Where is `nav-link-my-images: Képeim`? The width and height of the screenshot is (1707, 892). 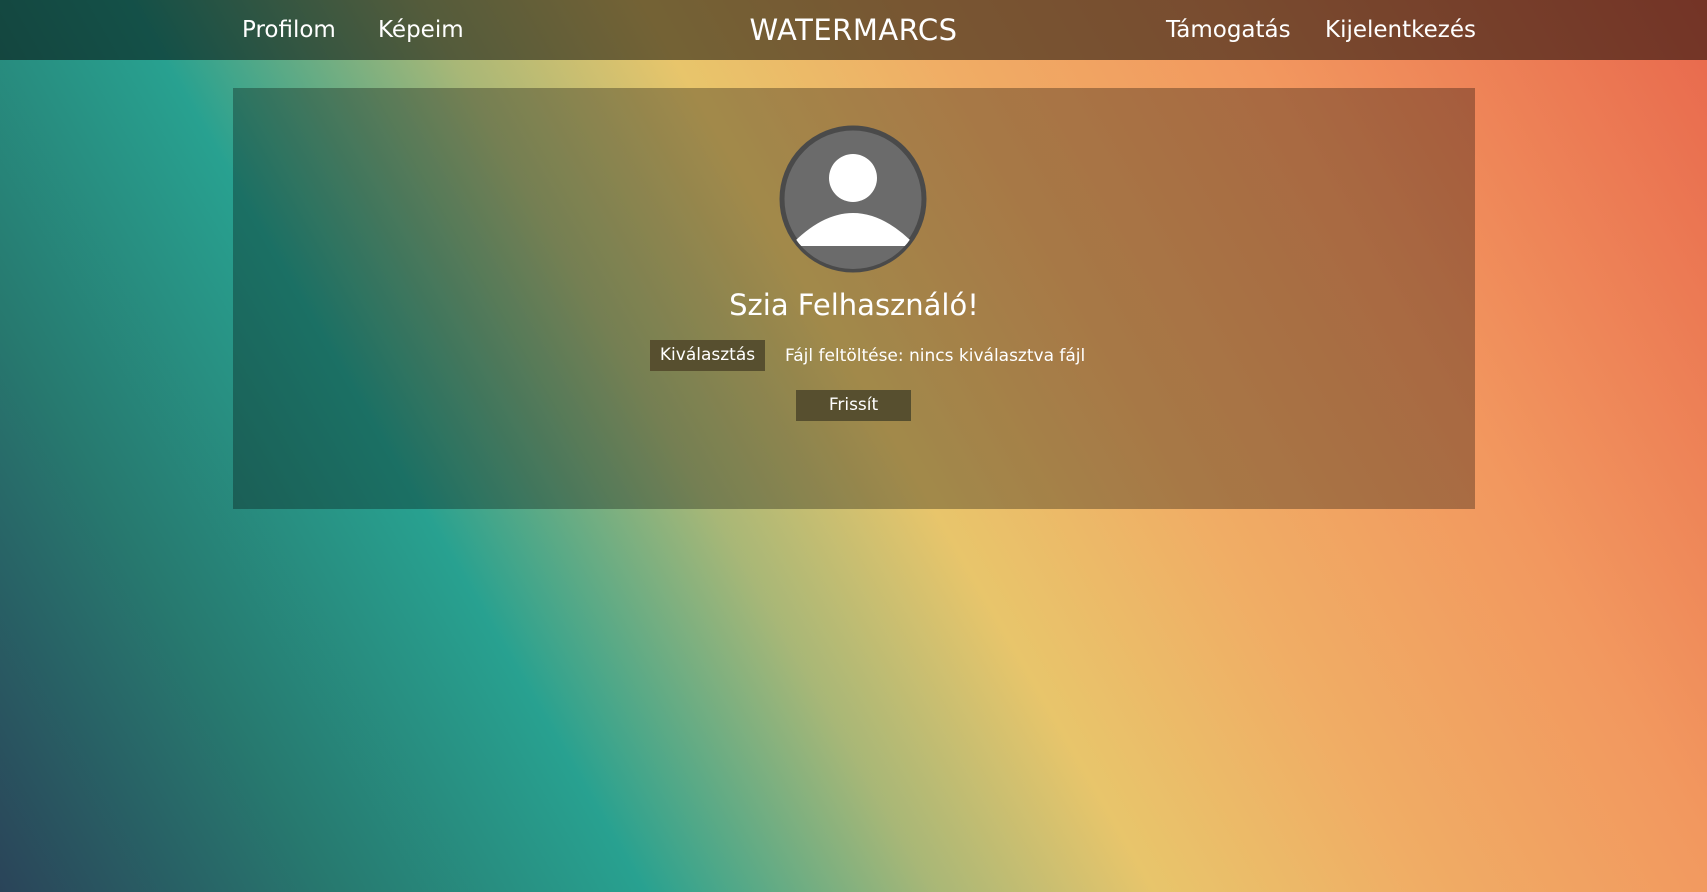
nav-link-my-images: Képeim is located at coordinates (421, 30).